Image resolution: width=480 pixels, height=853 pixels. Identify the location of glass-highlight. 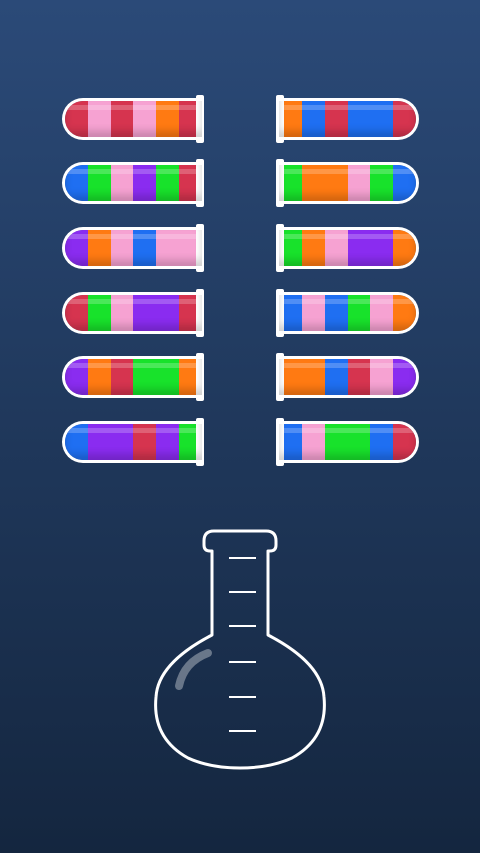
(193, 669).